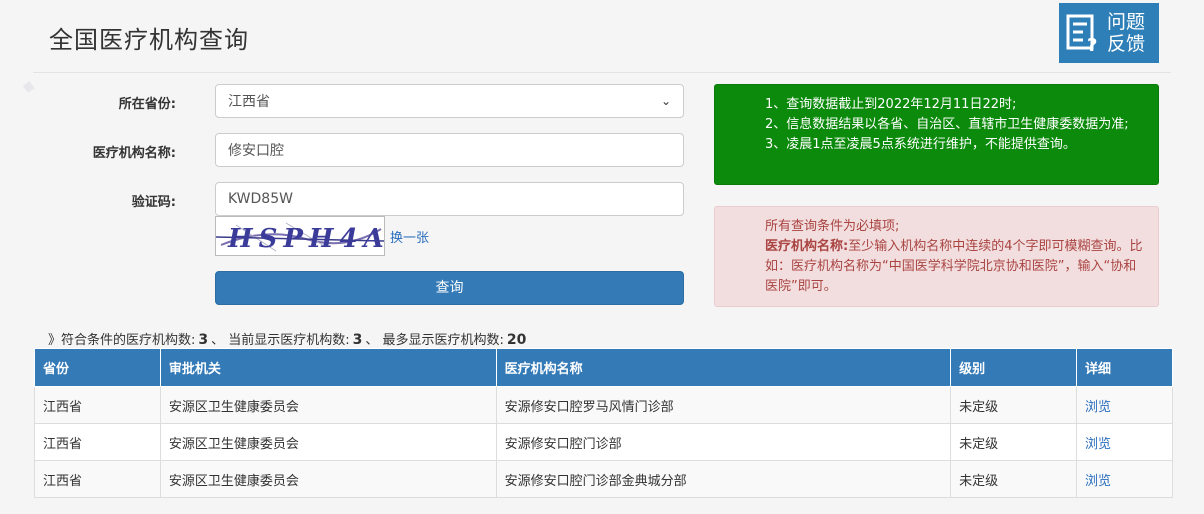 The width and height of the screenshot is (1204, 514). Describe the element at coordinates (449, 199) in the screenshot. I see `captcha-input` at that location.